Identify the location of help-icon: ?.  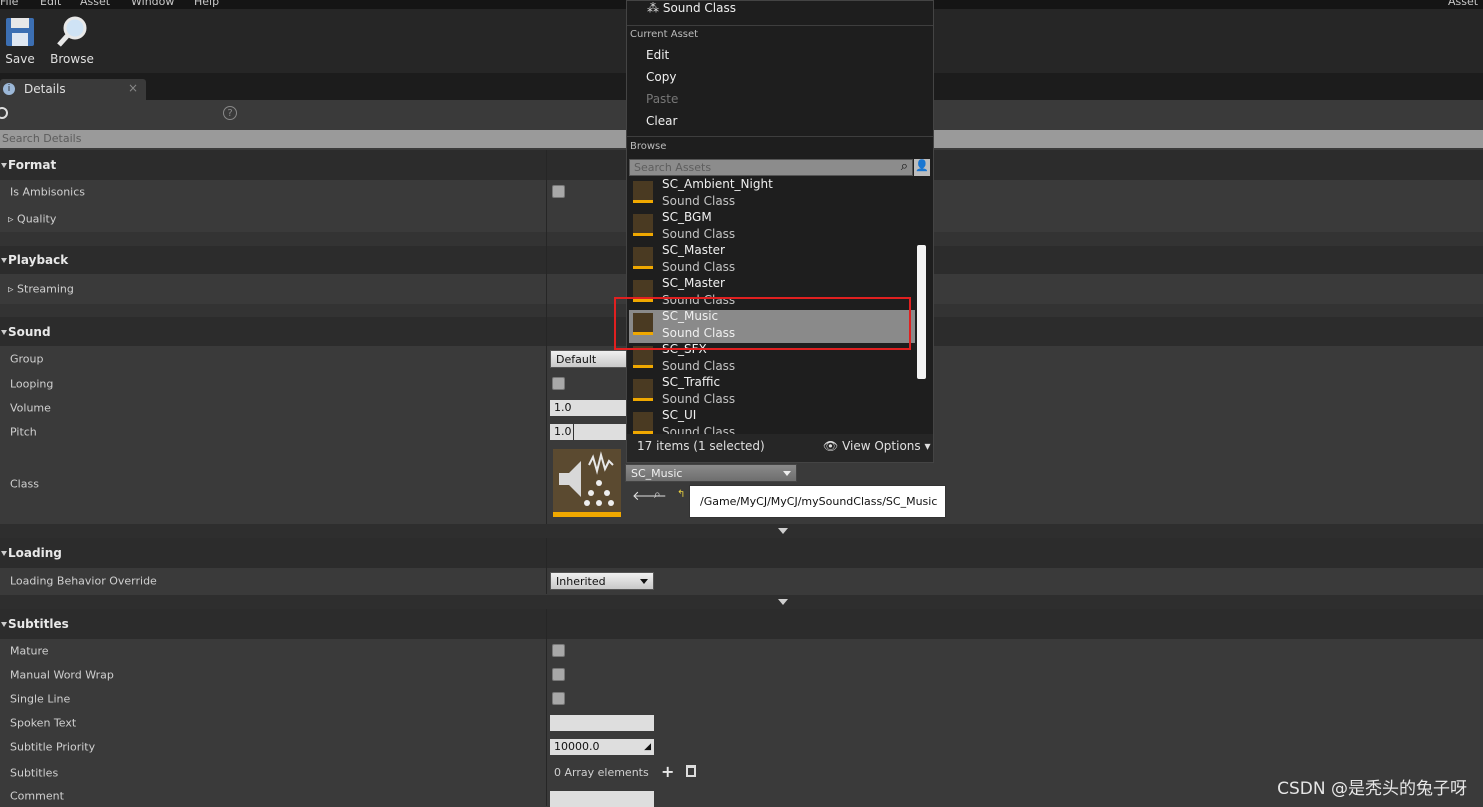
(230, 113).